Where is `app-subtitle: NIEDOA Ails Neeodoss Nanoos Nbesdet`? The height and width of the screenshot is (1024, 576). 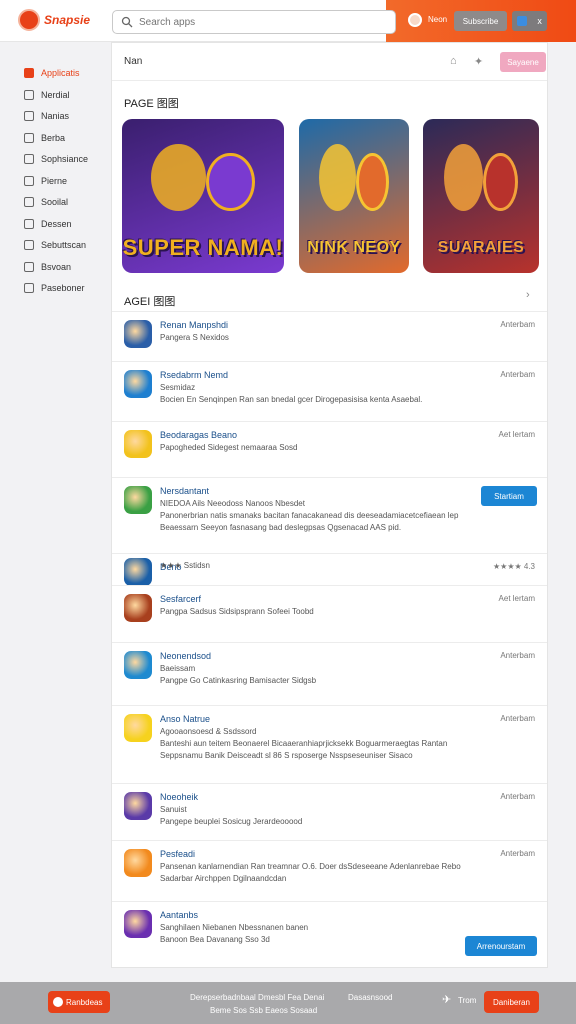
app-subtitle: NIEDOA Ails Neeodoss Nanoos Nbesdet is located at coordinates (232, 503).